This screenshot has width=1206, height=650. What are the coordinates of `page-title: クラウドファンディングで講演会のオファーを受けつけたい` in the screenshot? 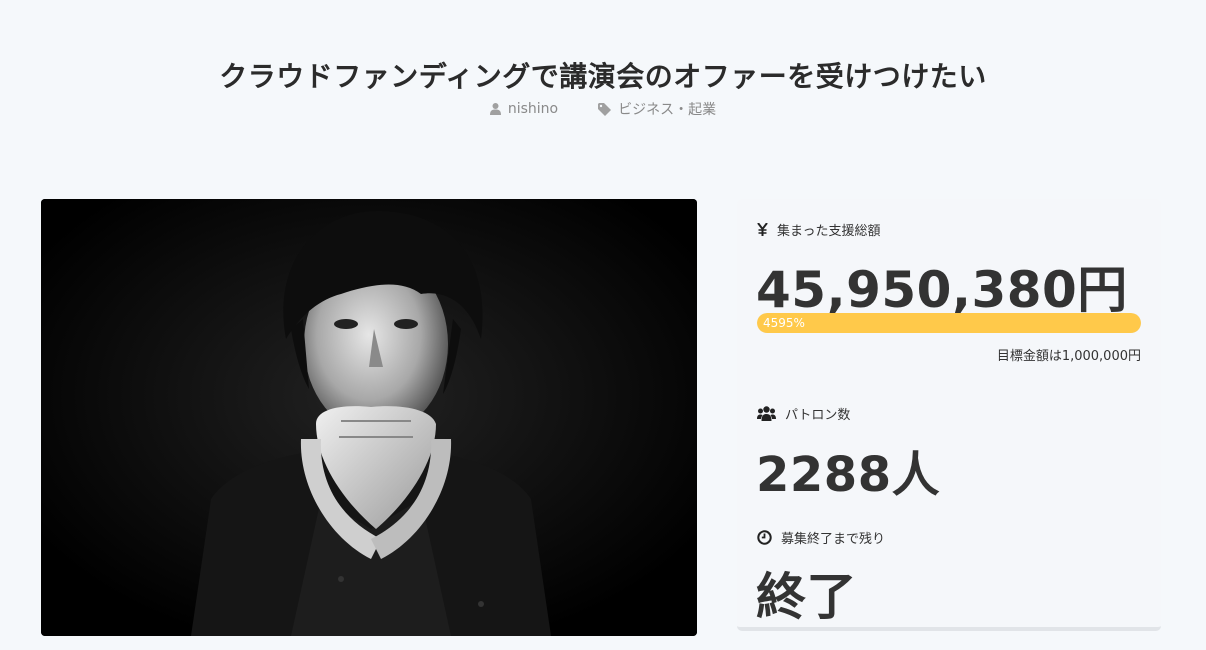 It's located at (603, 76).